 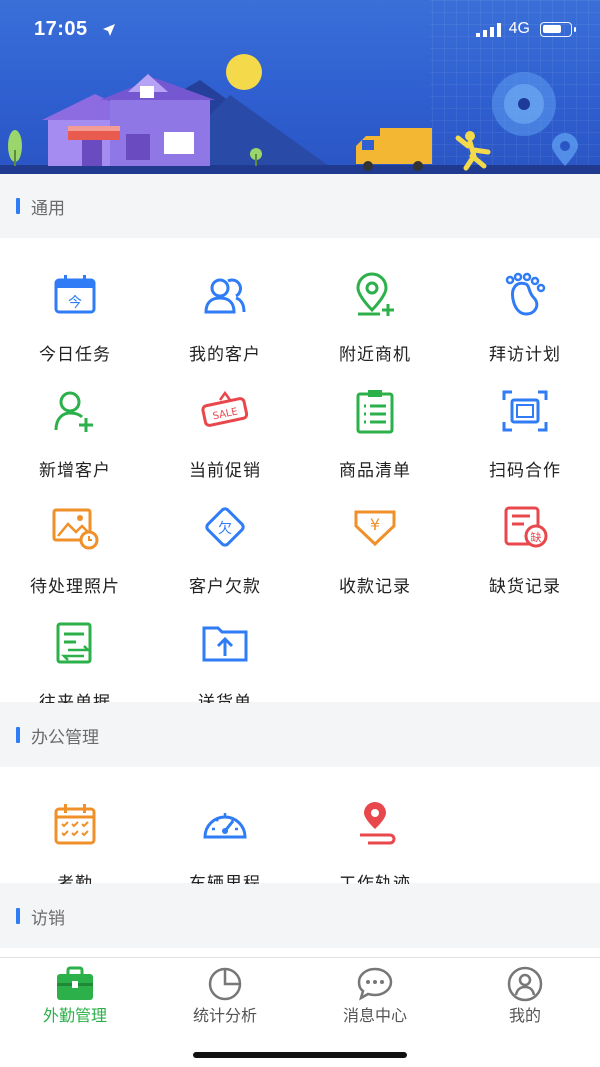 I want to click on tab-profile: 我的, so click(x=525, y=998).